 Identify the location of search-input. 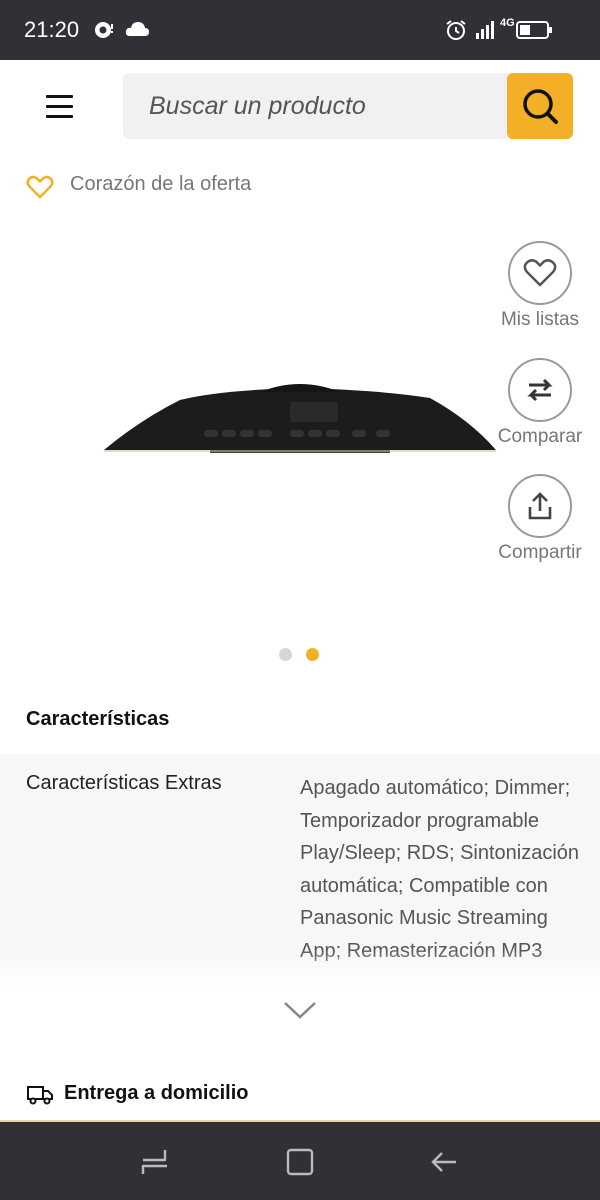
(315, 106).